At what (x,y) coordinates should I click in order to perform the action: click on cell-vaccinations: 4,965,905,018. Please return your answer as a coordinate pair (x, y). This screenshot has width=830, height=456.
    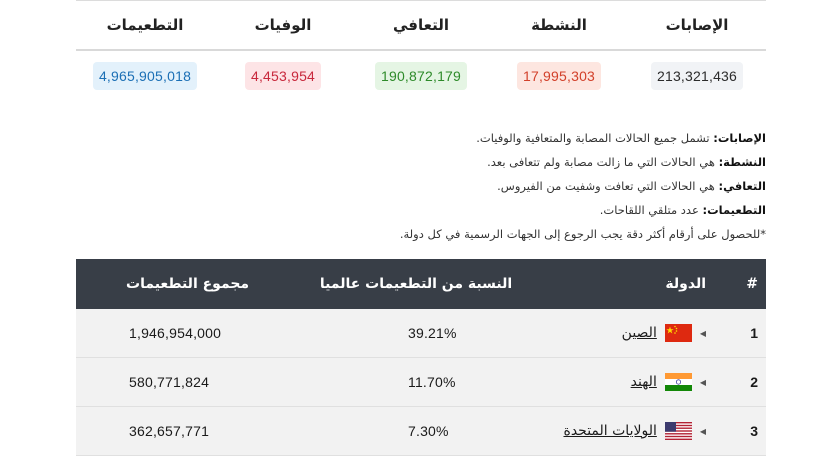
    Looking at the image, I should click on (145, 76).